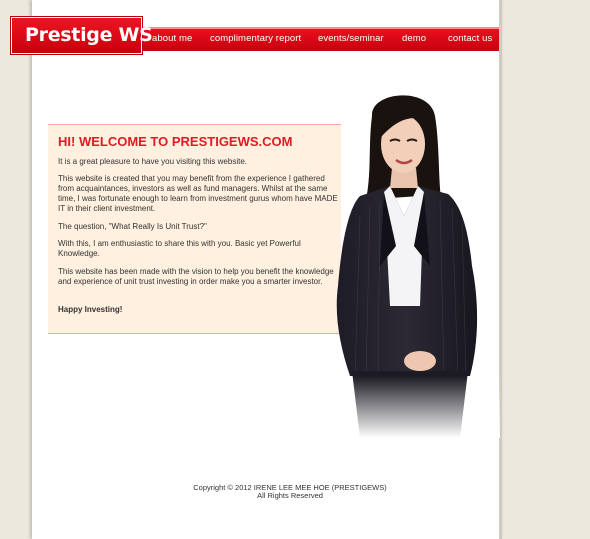 This screenshot has width=590, height=539. I want to click on welcome-title: HI! WELCOME TO PRESTIGEWS.COM, so click(175, 141).